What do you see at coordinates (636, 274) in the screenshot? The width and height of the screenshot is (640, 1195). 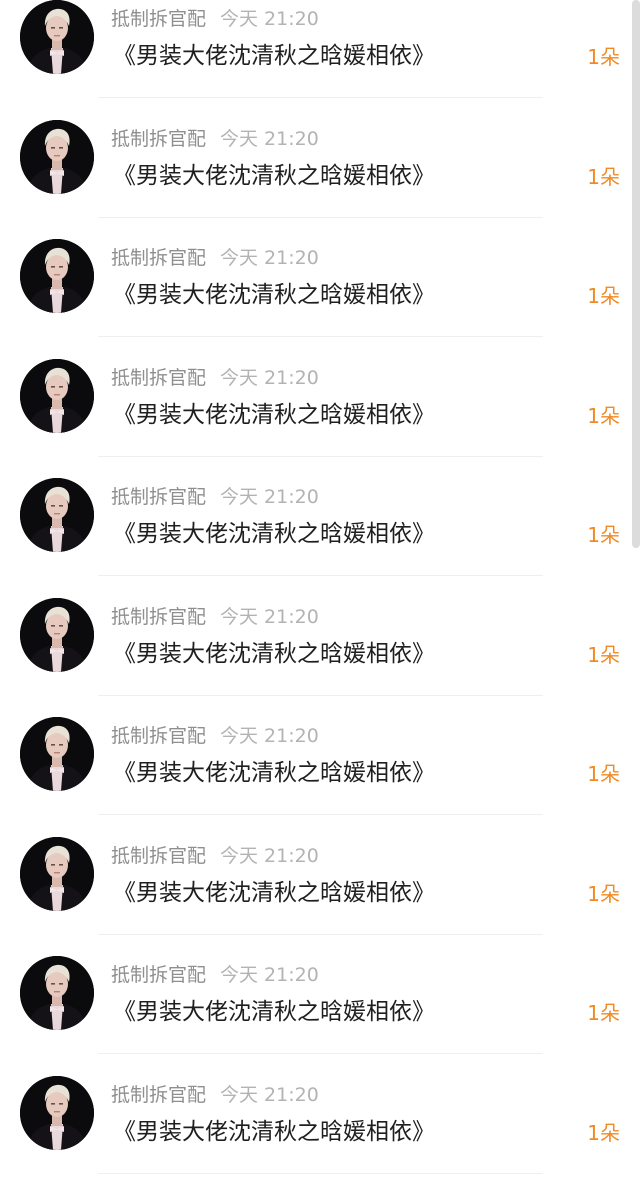 I see `scrollbar` at bounding box center [636, 274].